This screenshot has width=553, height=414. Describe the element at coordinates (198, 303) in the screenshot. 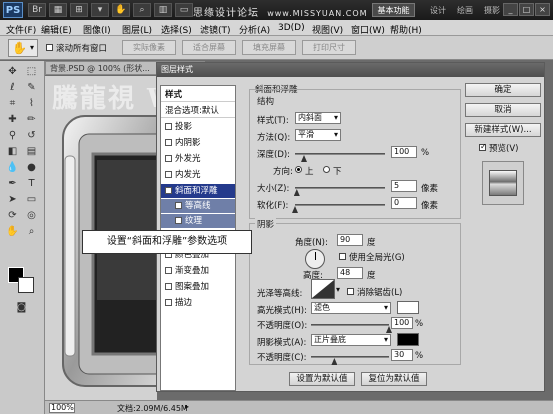

I see `style-stroke: 描边` at that location.